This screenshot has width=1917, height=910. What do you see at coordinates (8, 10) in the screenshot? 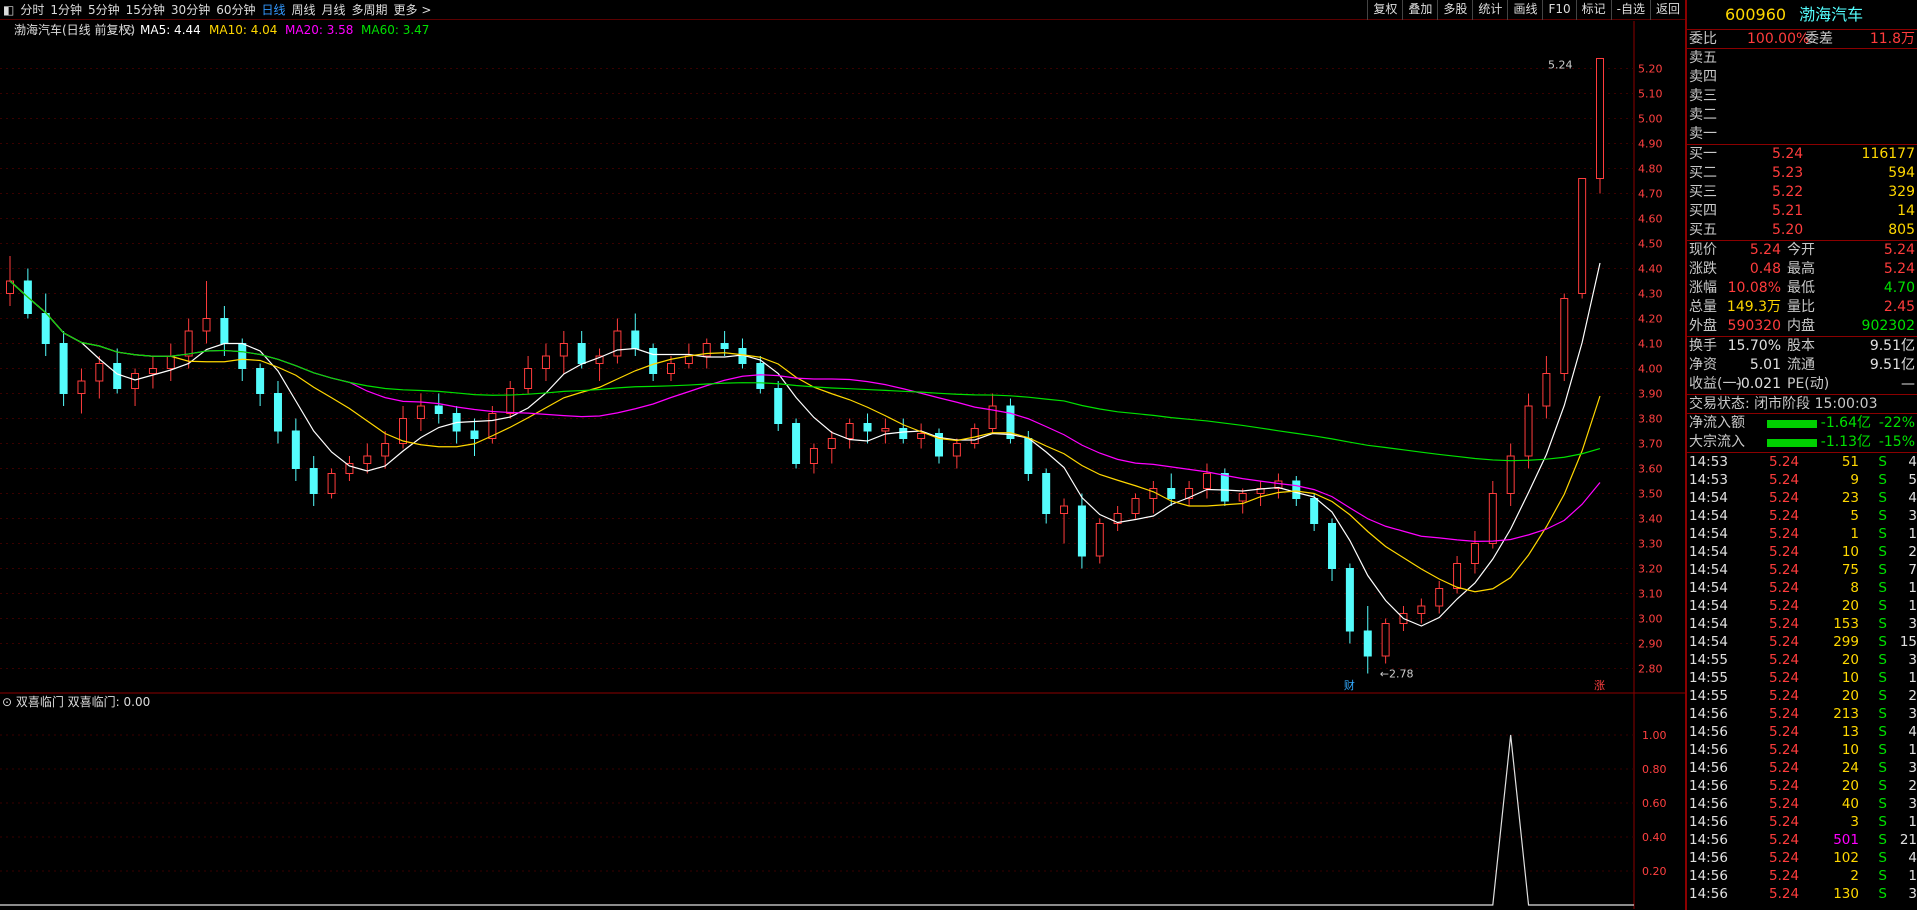
I see `corner-icon: ◧` at bounding box center [8, 10].